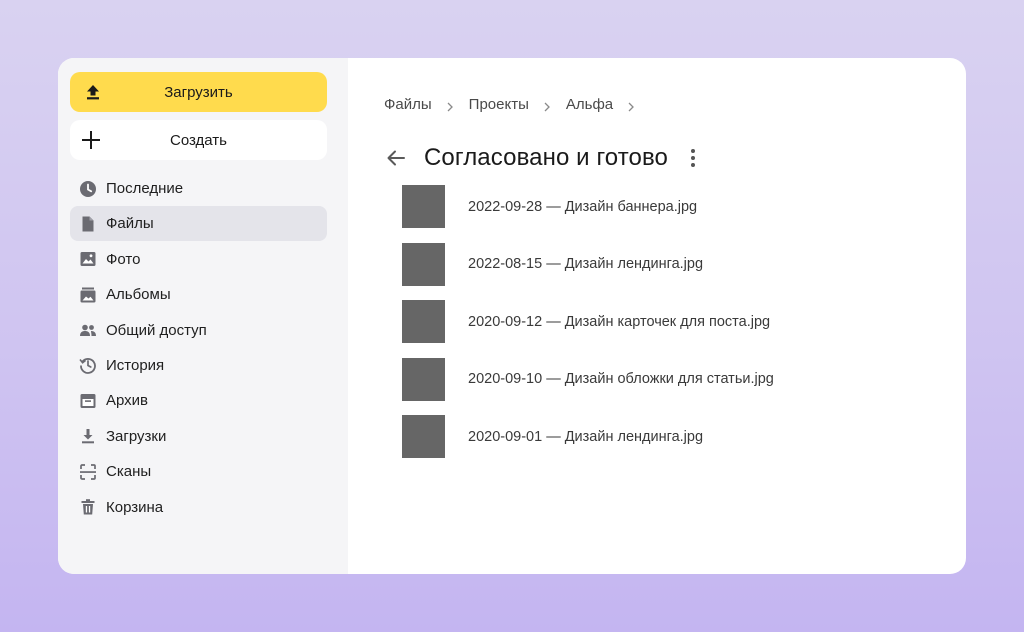  I want to click on file-name: 2022-09-28 — Дизайн баннера.jpg, so click(583, 206).